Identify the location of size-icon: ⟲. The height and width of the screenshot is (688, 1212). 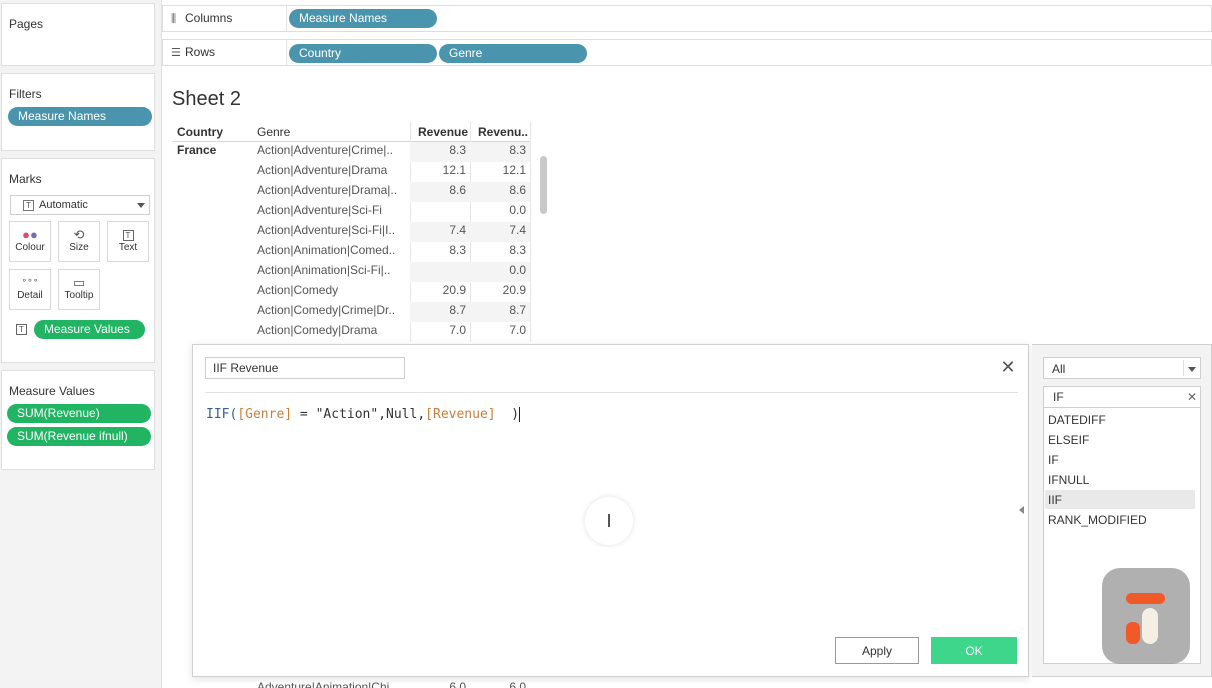
(79, 234).